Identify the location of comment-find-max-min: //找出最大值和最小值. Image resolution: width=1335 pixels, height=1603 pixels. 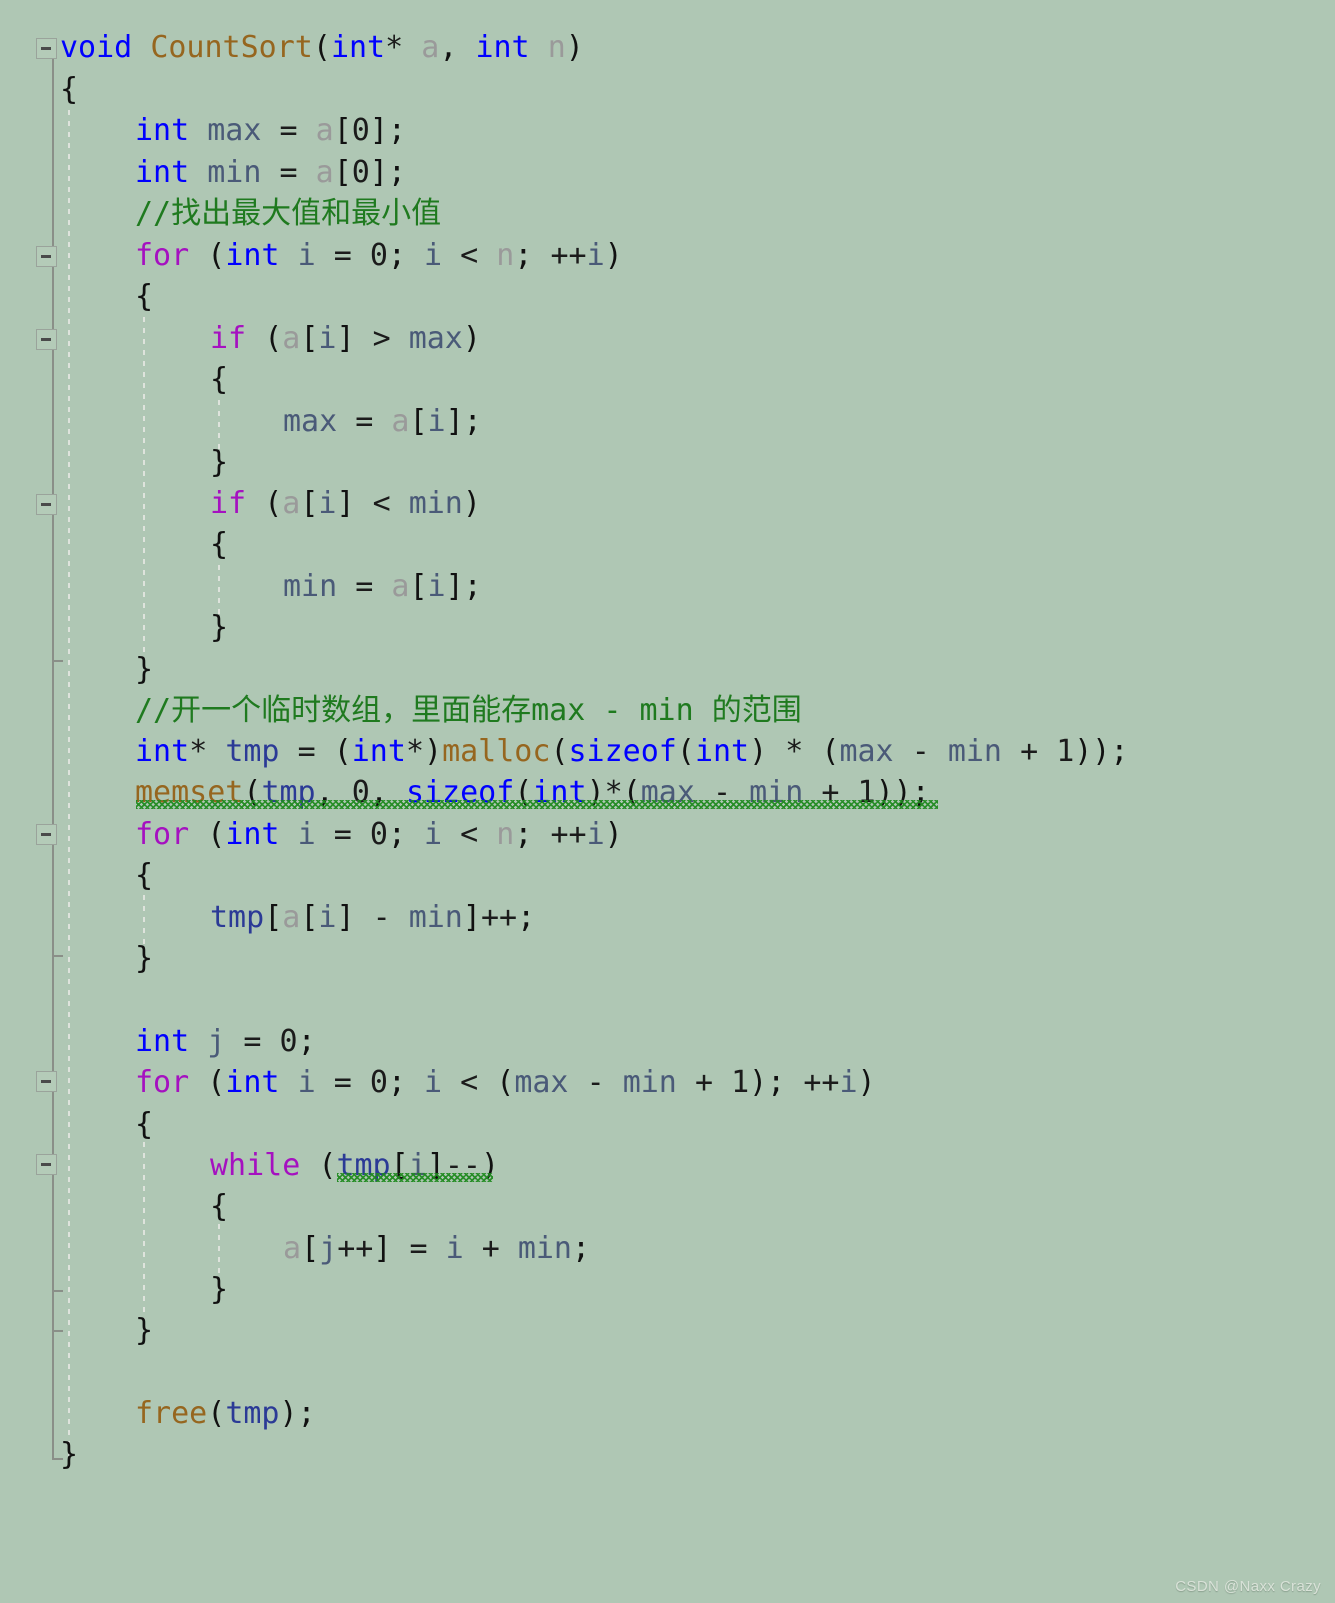
(288, 213).